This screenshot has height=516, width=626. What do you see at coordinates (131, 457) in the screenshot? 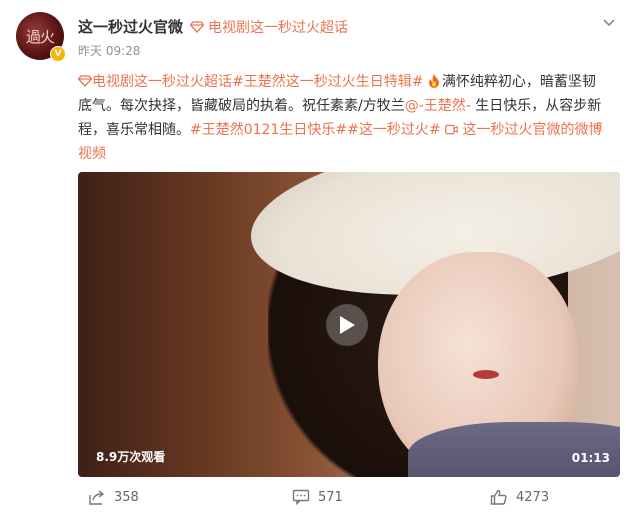
I see `view-count: 8.9万次观看` at bounding box center [131, 457].